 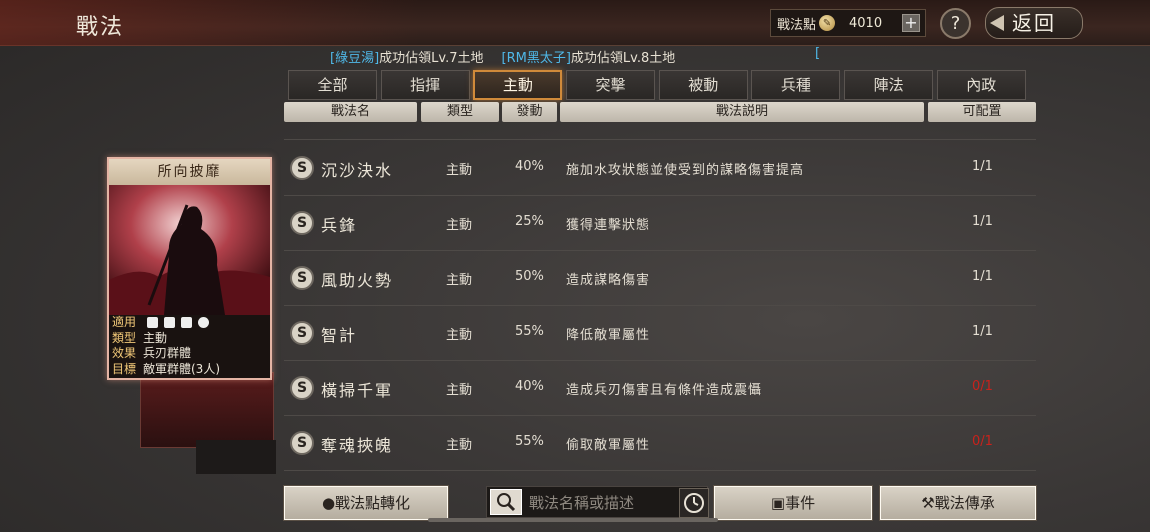 I want to click on list-item: S 橫掃千軍 主動 40% 造成兵刃傷害且有條件造成震懾 0/1, so click(x=660, y=388).